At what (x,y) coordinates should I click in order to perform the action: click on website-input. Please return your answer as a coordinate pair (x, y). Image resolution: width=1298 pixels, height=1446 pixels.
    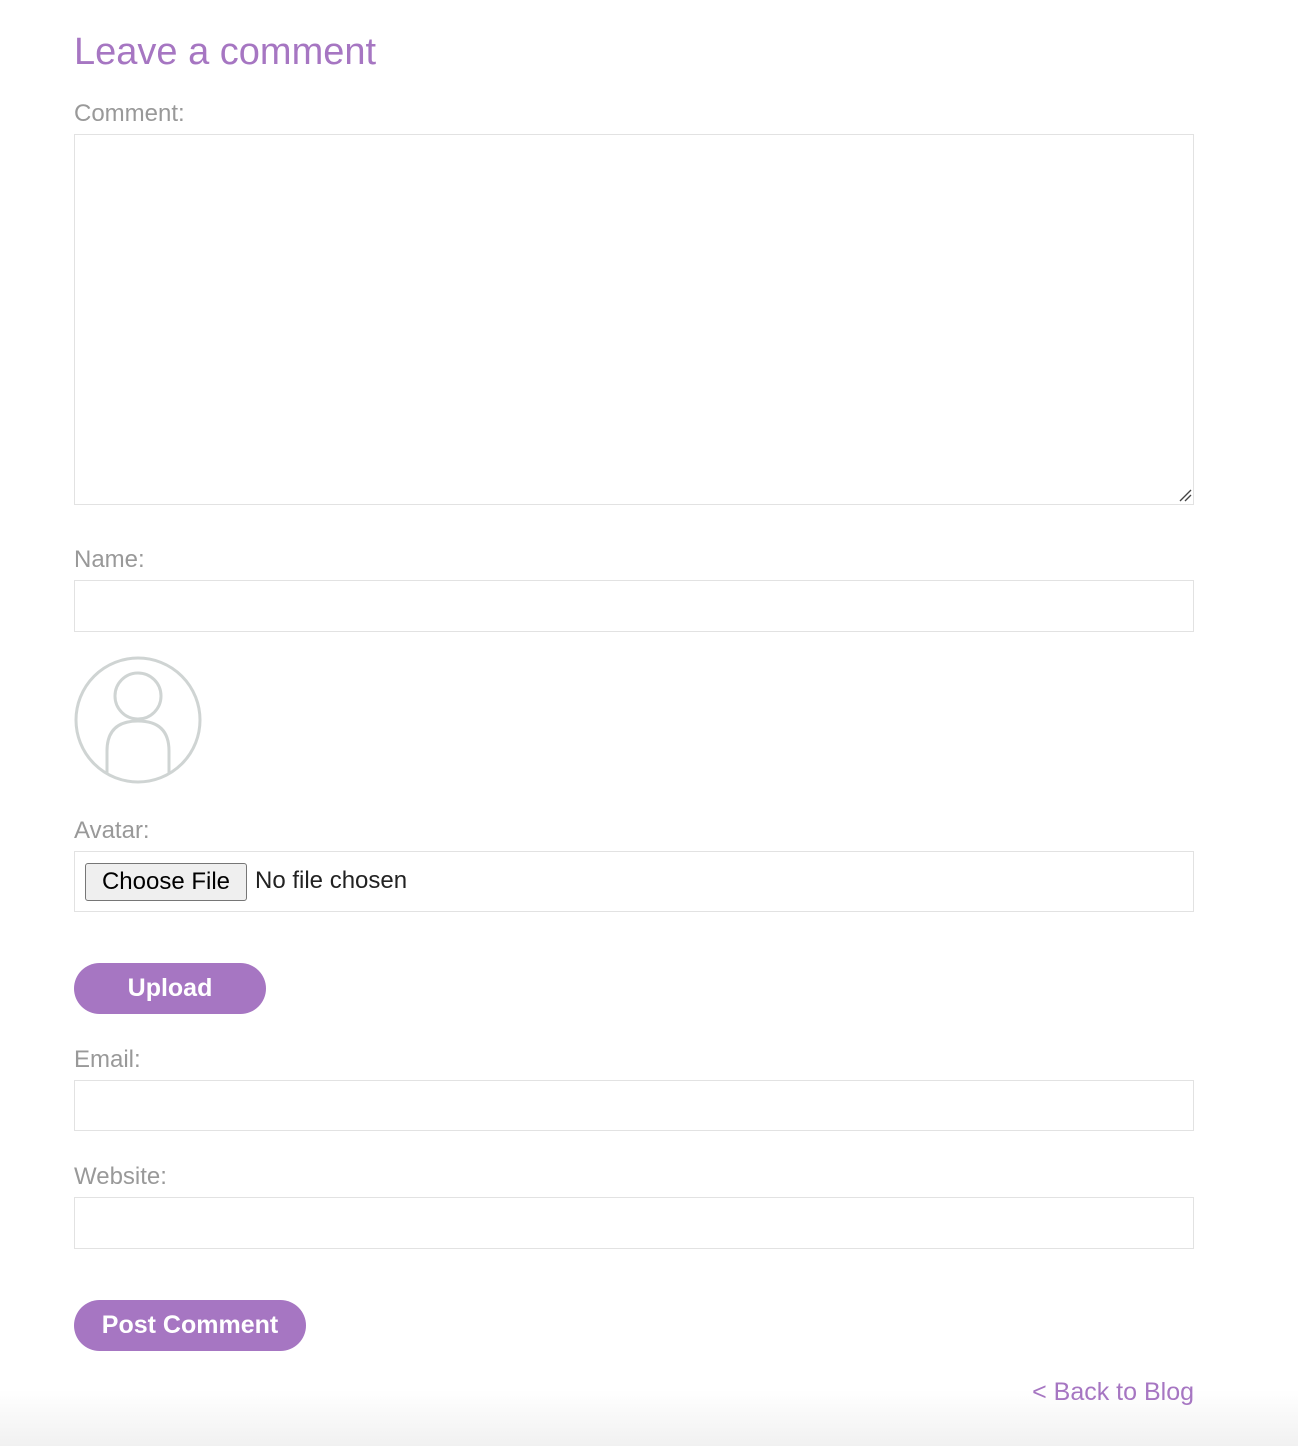
    Looking at the image, I should click on (634, 1223).